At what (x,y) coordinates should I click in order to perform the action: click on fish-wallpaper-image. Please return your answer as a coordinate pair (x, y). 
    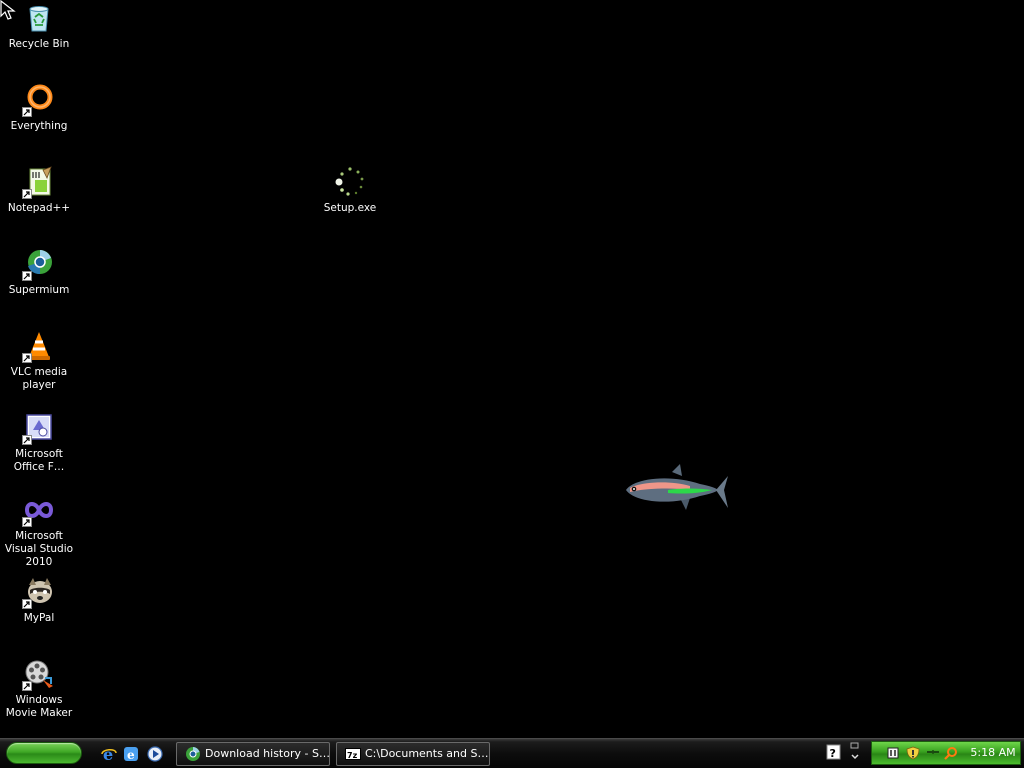
    Looking at the image, I should click on (677, 487).